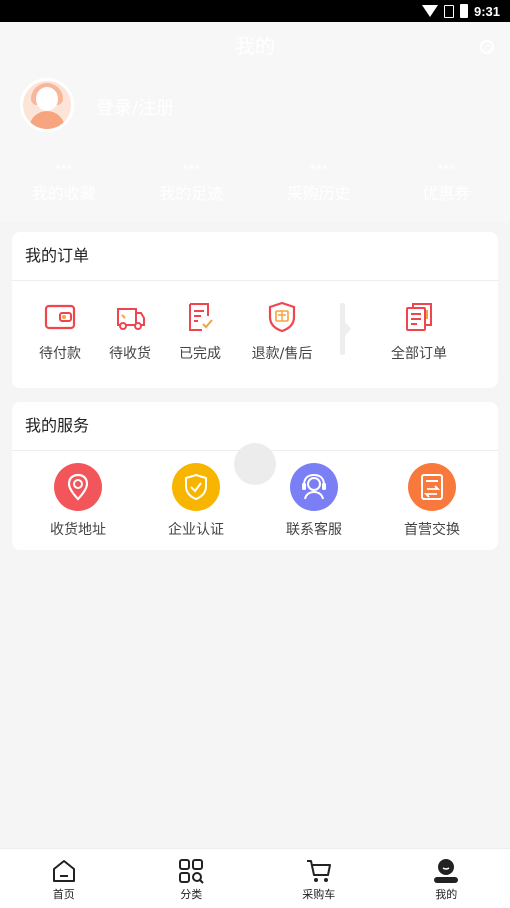  I want to click on nav-label: 分类, so click(191, 894).